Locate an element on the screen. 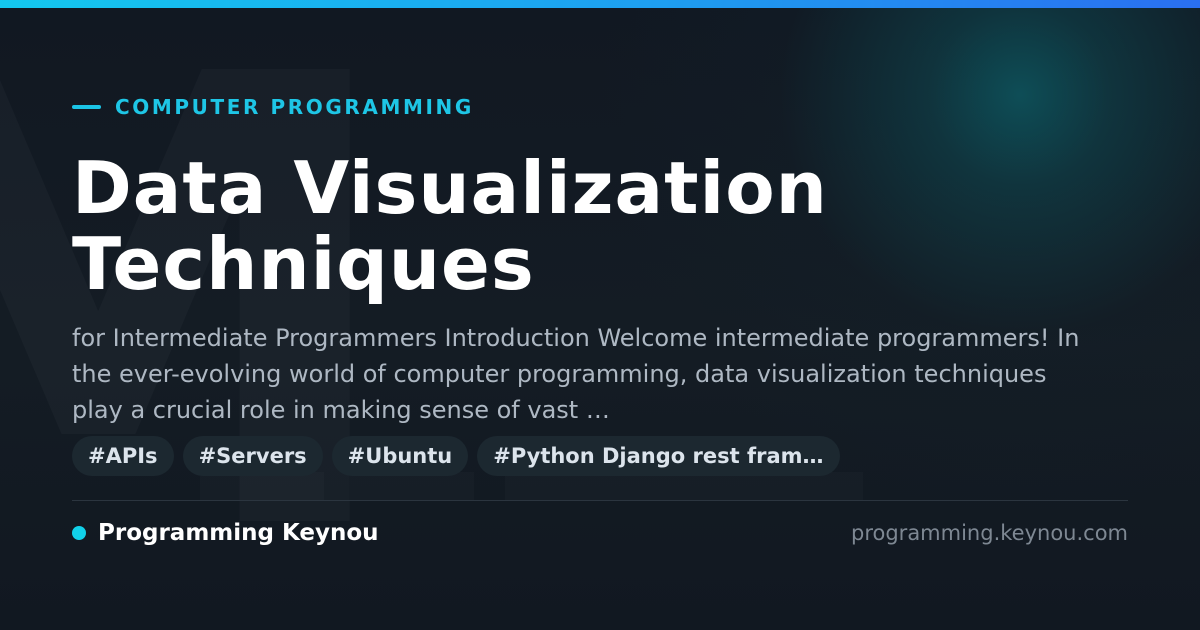 Image resolution: width=1200 pixels, height=630 pixels. category-label: COMPUTER PROGRAMMING is located at coordinates (294, 107).